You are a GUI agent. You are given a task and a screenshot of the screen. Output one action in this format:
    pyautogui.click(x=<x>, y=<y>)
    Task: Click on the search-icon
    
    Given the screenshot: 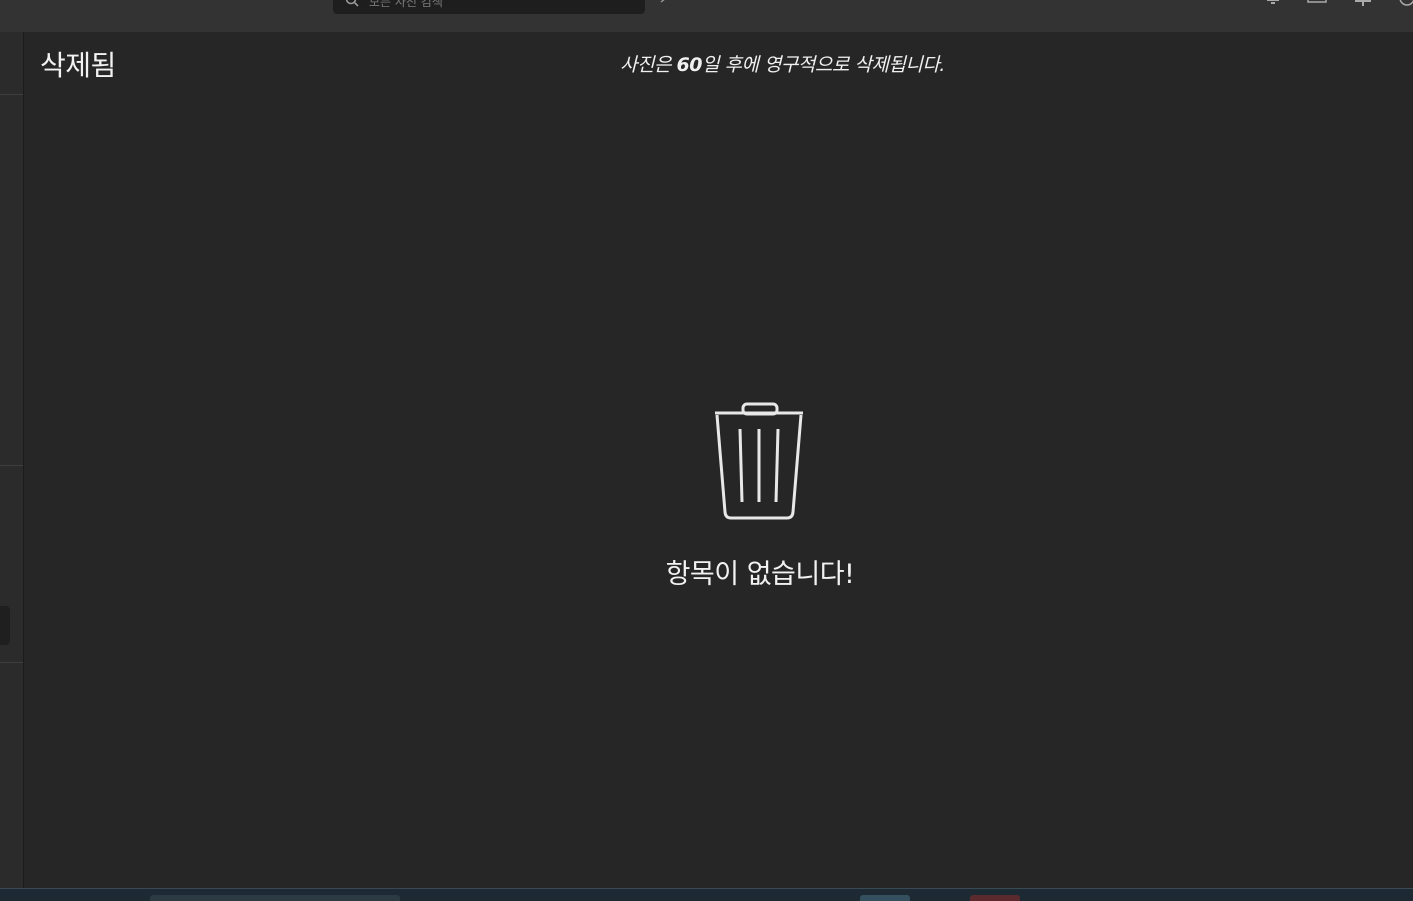 What is the action you would take?
    pyautogui.click(x=352, y=3)
    